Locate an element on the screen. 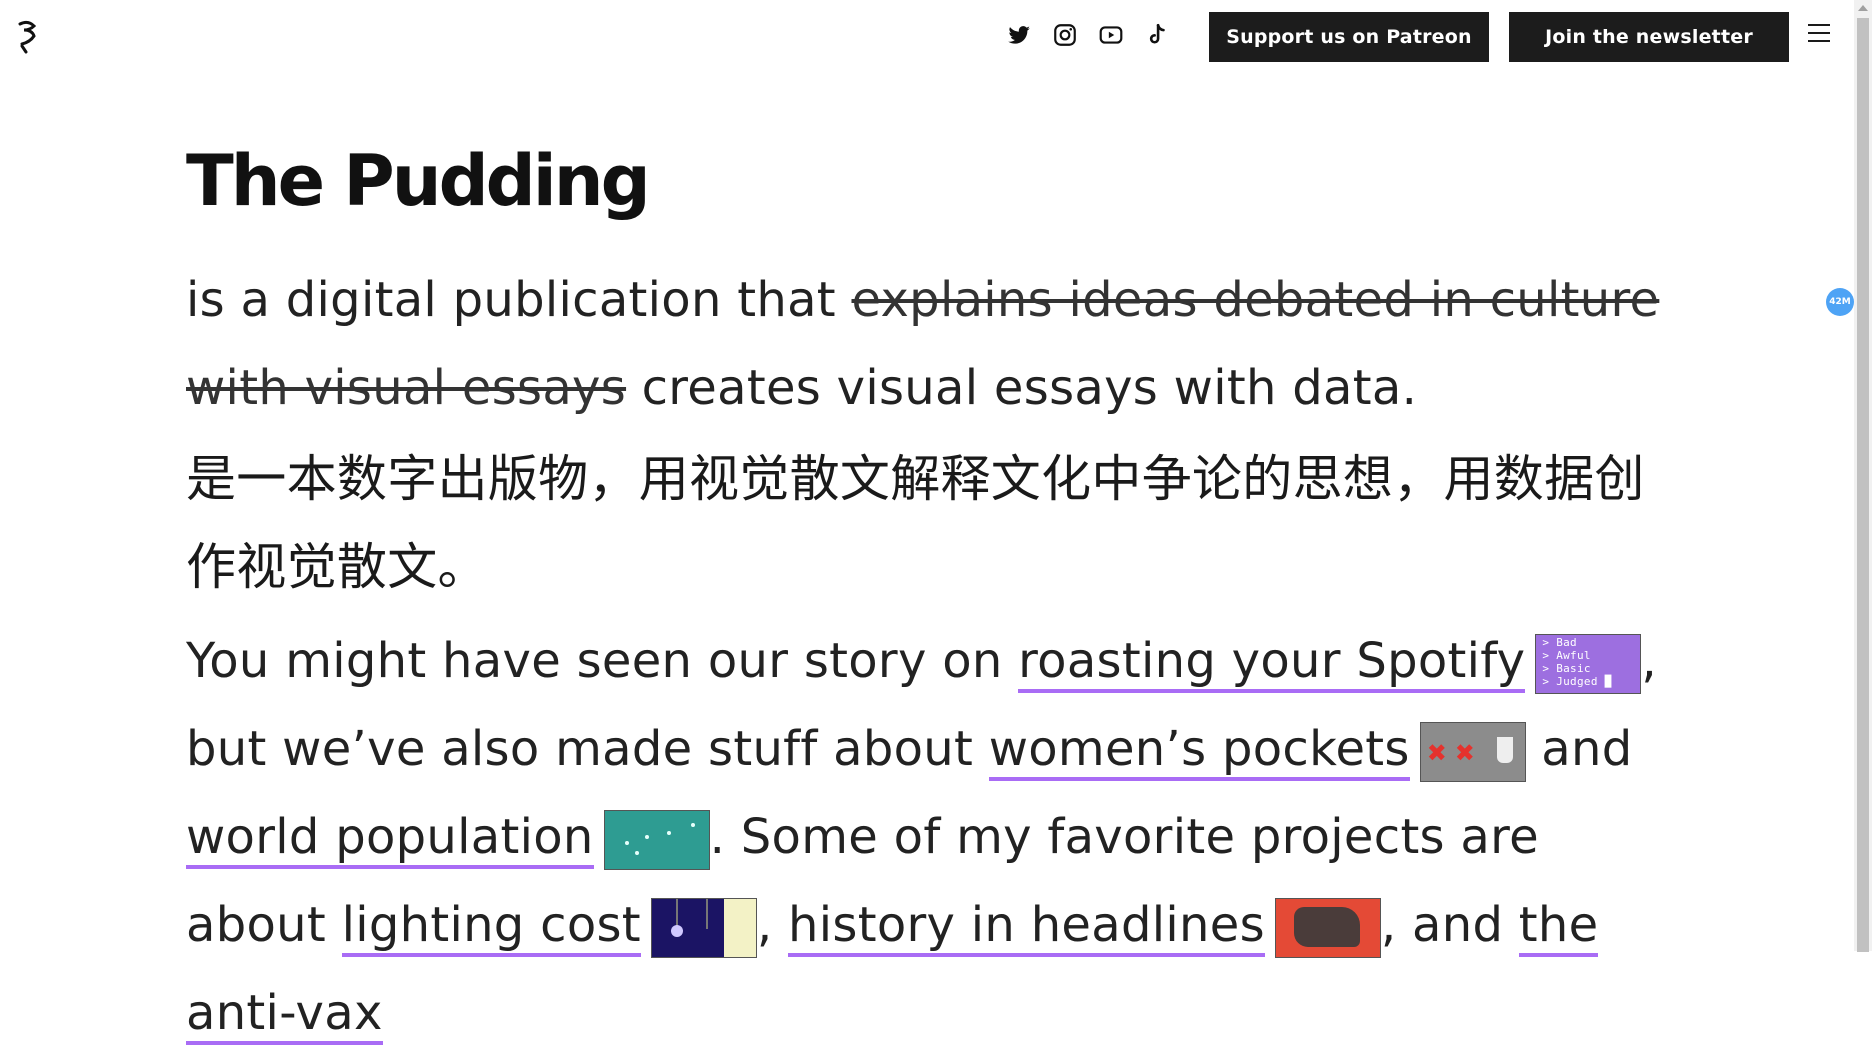 The height and width of the screenshot is (1057, 1872). stories-text: , is located at coordinates (772, 925).